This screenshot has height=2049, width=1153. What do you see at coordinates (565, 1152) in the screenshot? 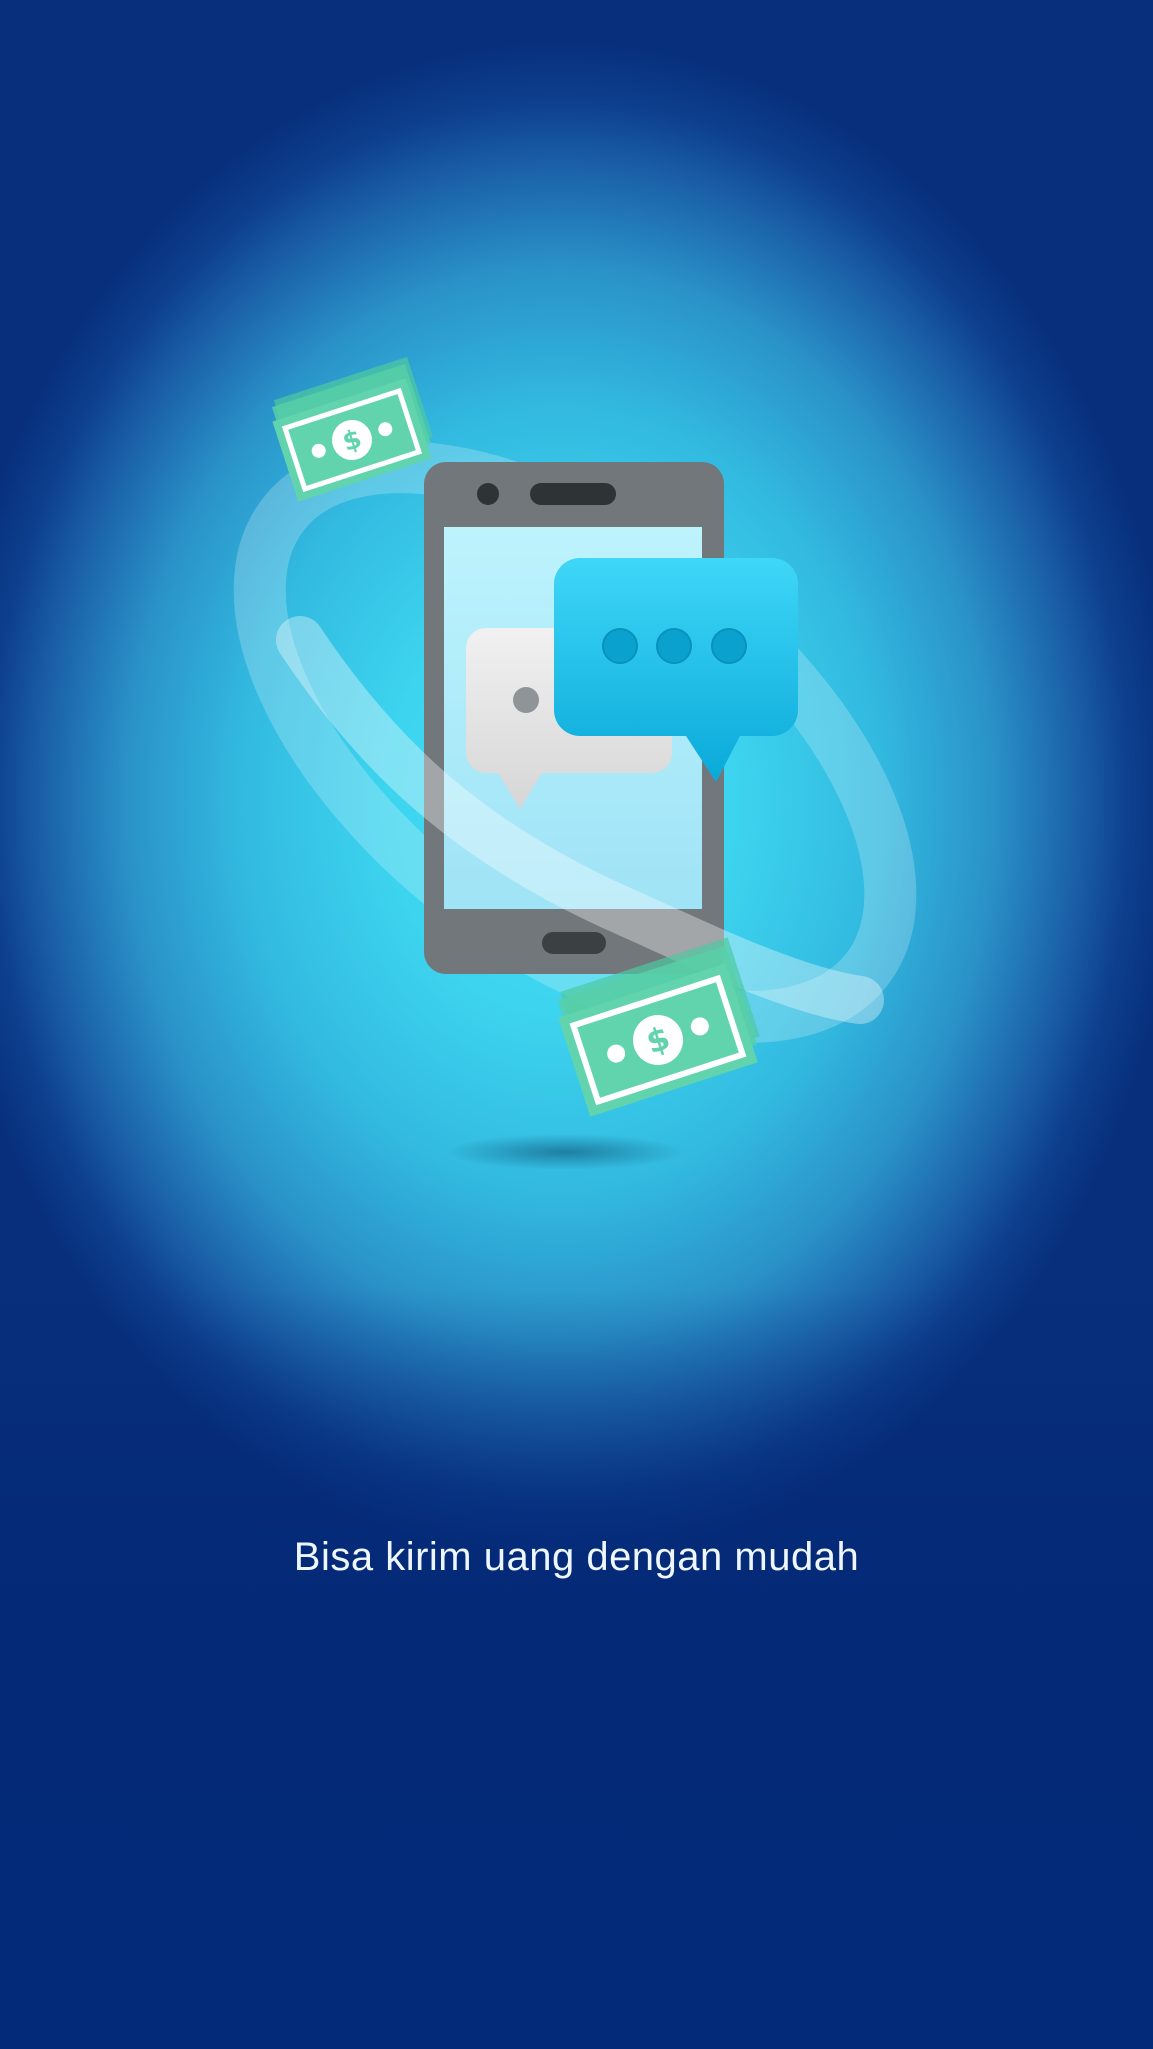
I see `phone-shadow` at bounding box center [565, 1152].